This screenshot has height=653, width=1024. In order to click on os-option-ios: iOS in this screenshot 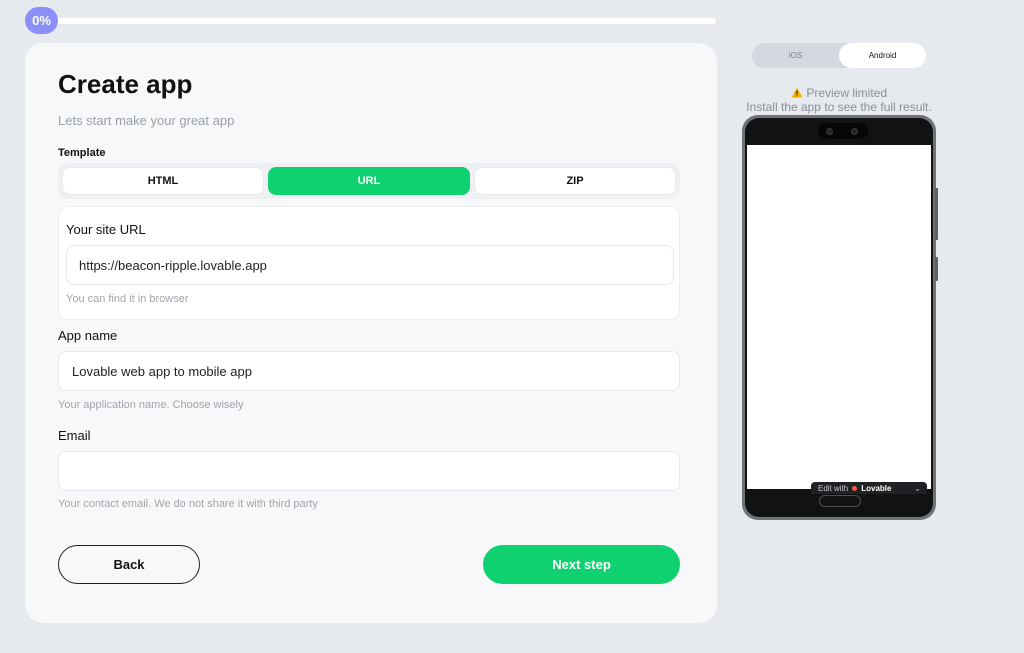, I will do `click(795, 55)`.